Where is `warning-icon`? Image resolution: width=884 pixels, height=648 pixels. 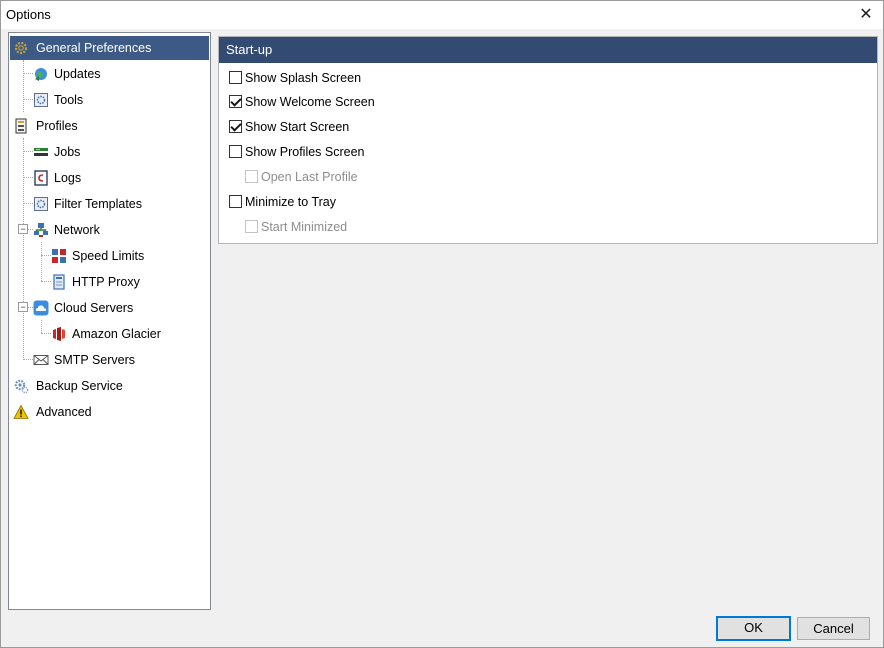
warning-icon is located at coordinates (21, 412).